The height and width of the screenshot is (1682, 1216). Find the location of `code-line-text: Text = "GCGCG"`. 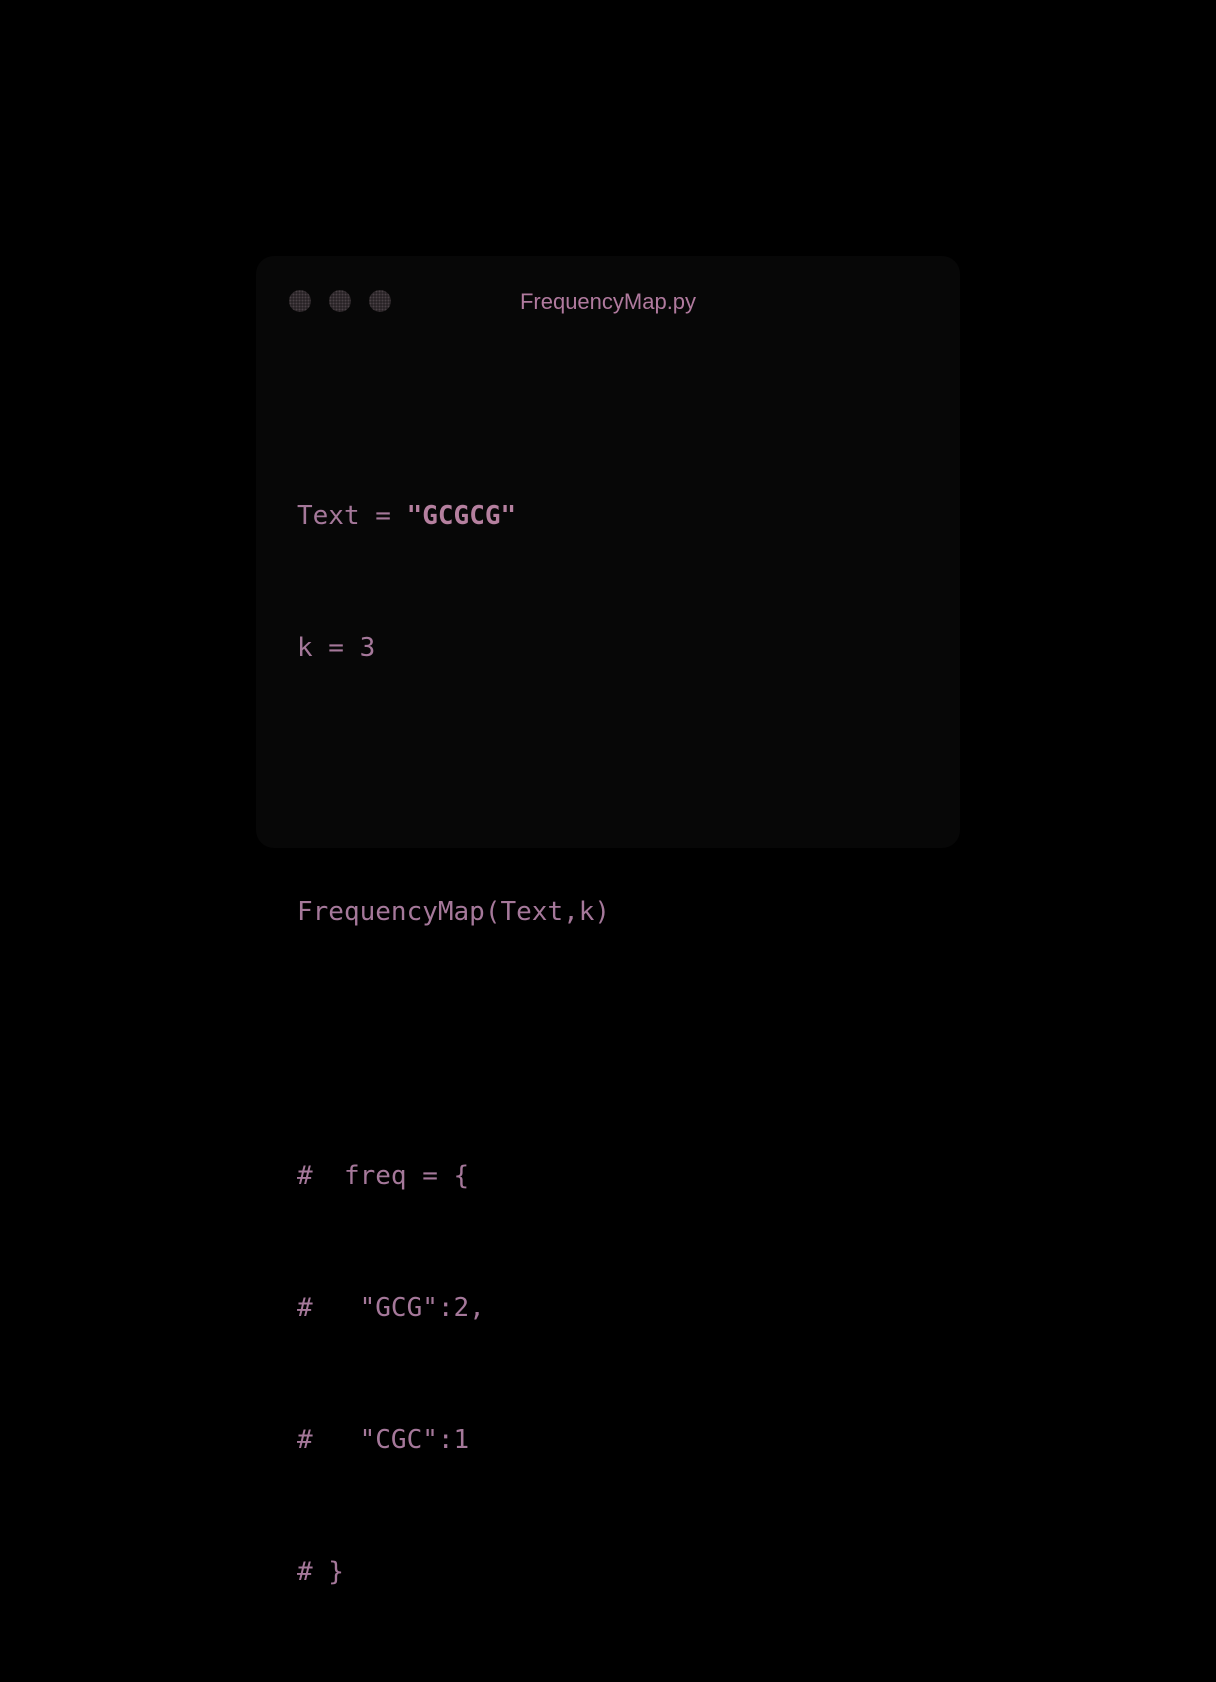

code-line-text: Text = "GCGCG" is located at coordinates (453, 516).